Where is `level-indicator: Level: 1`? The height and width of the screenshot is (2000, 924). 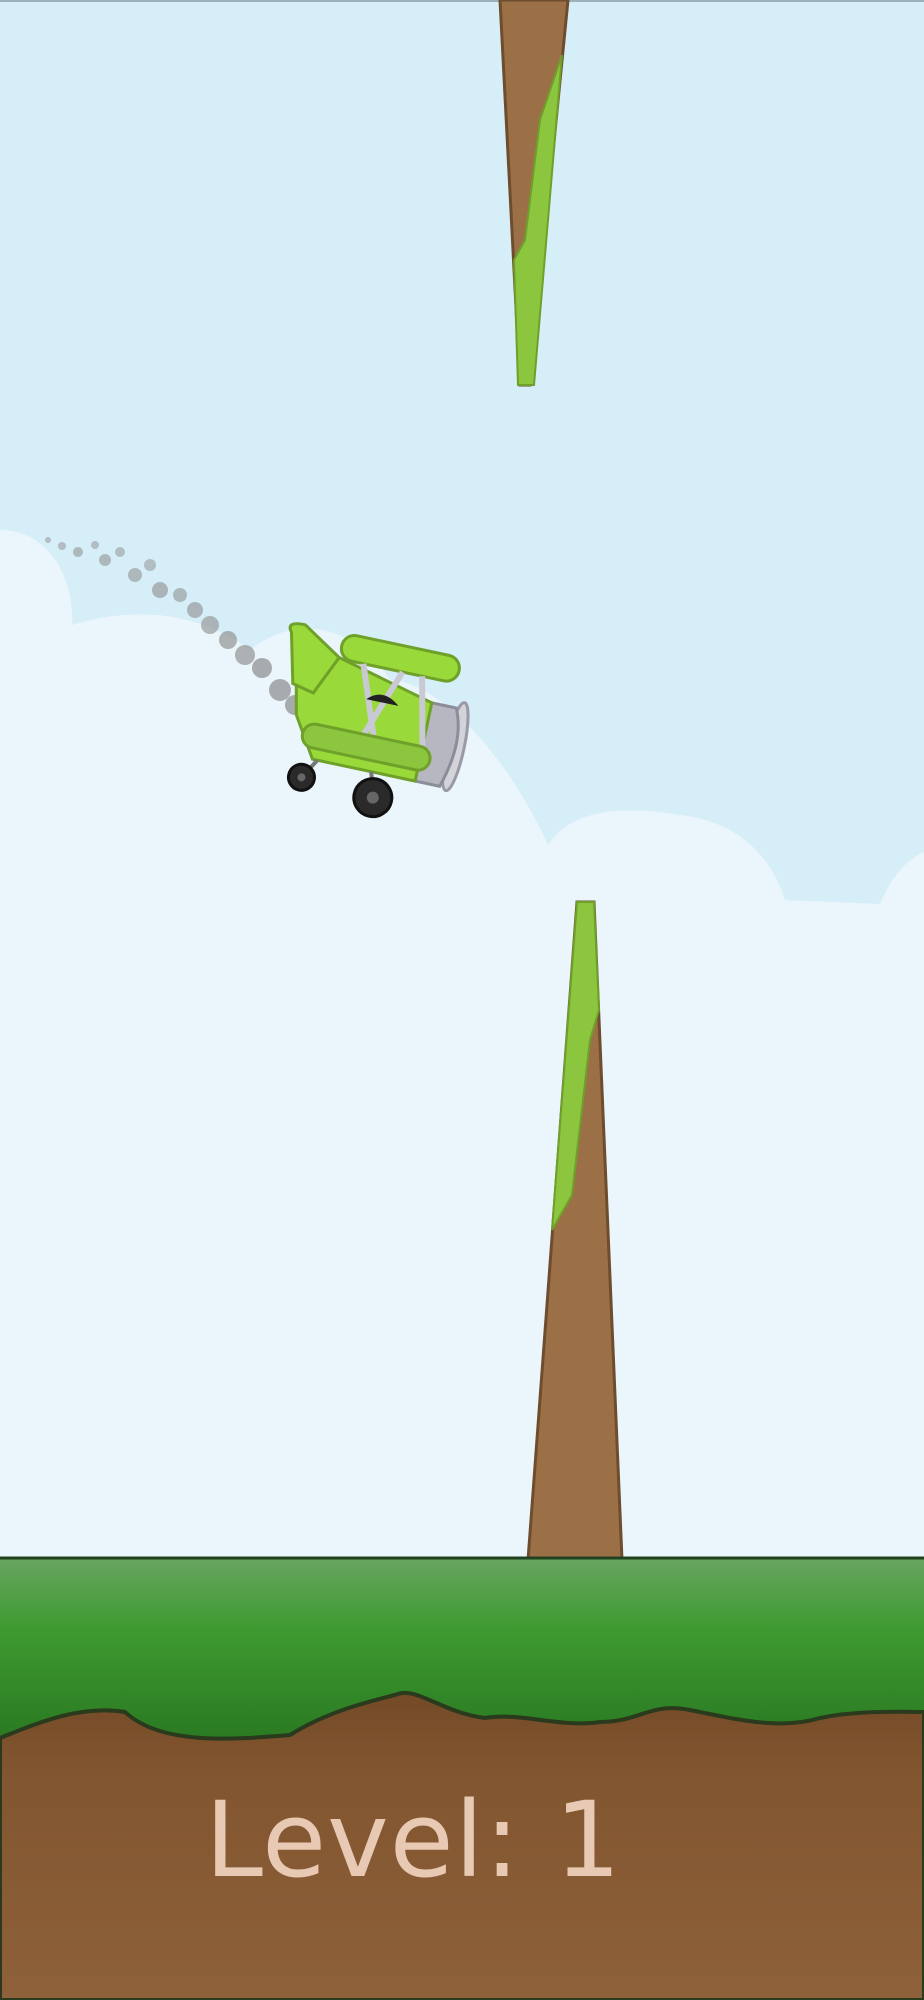
level-indicator: Level: 1 is located at coordinates (415, 1840).